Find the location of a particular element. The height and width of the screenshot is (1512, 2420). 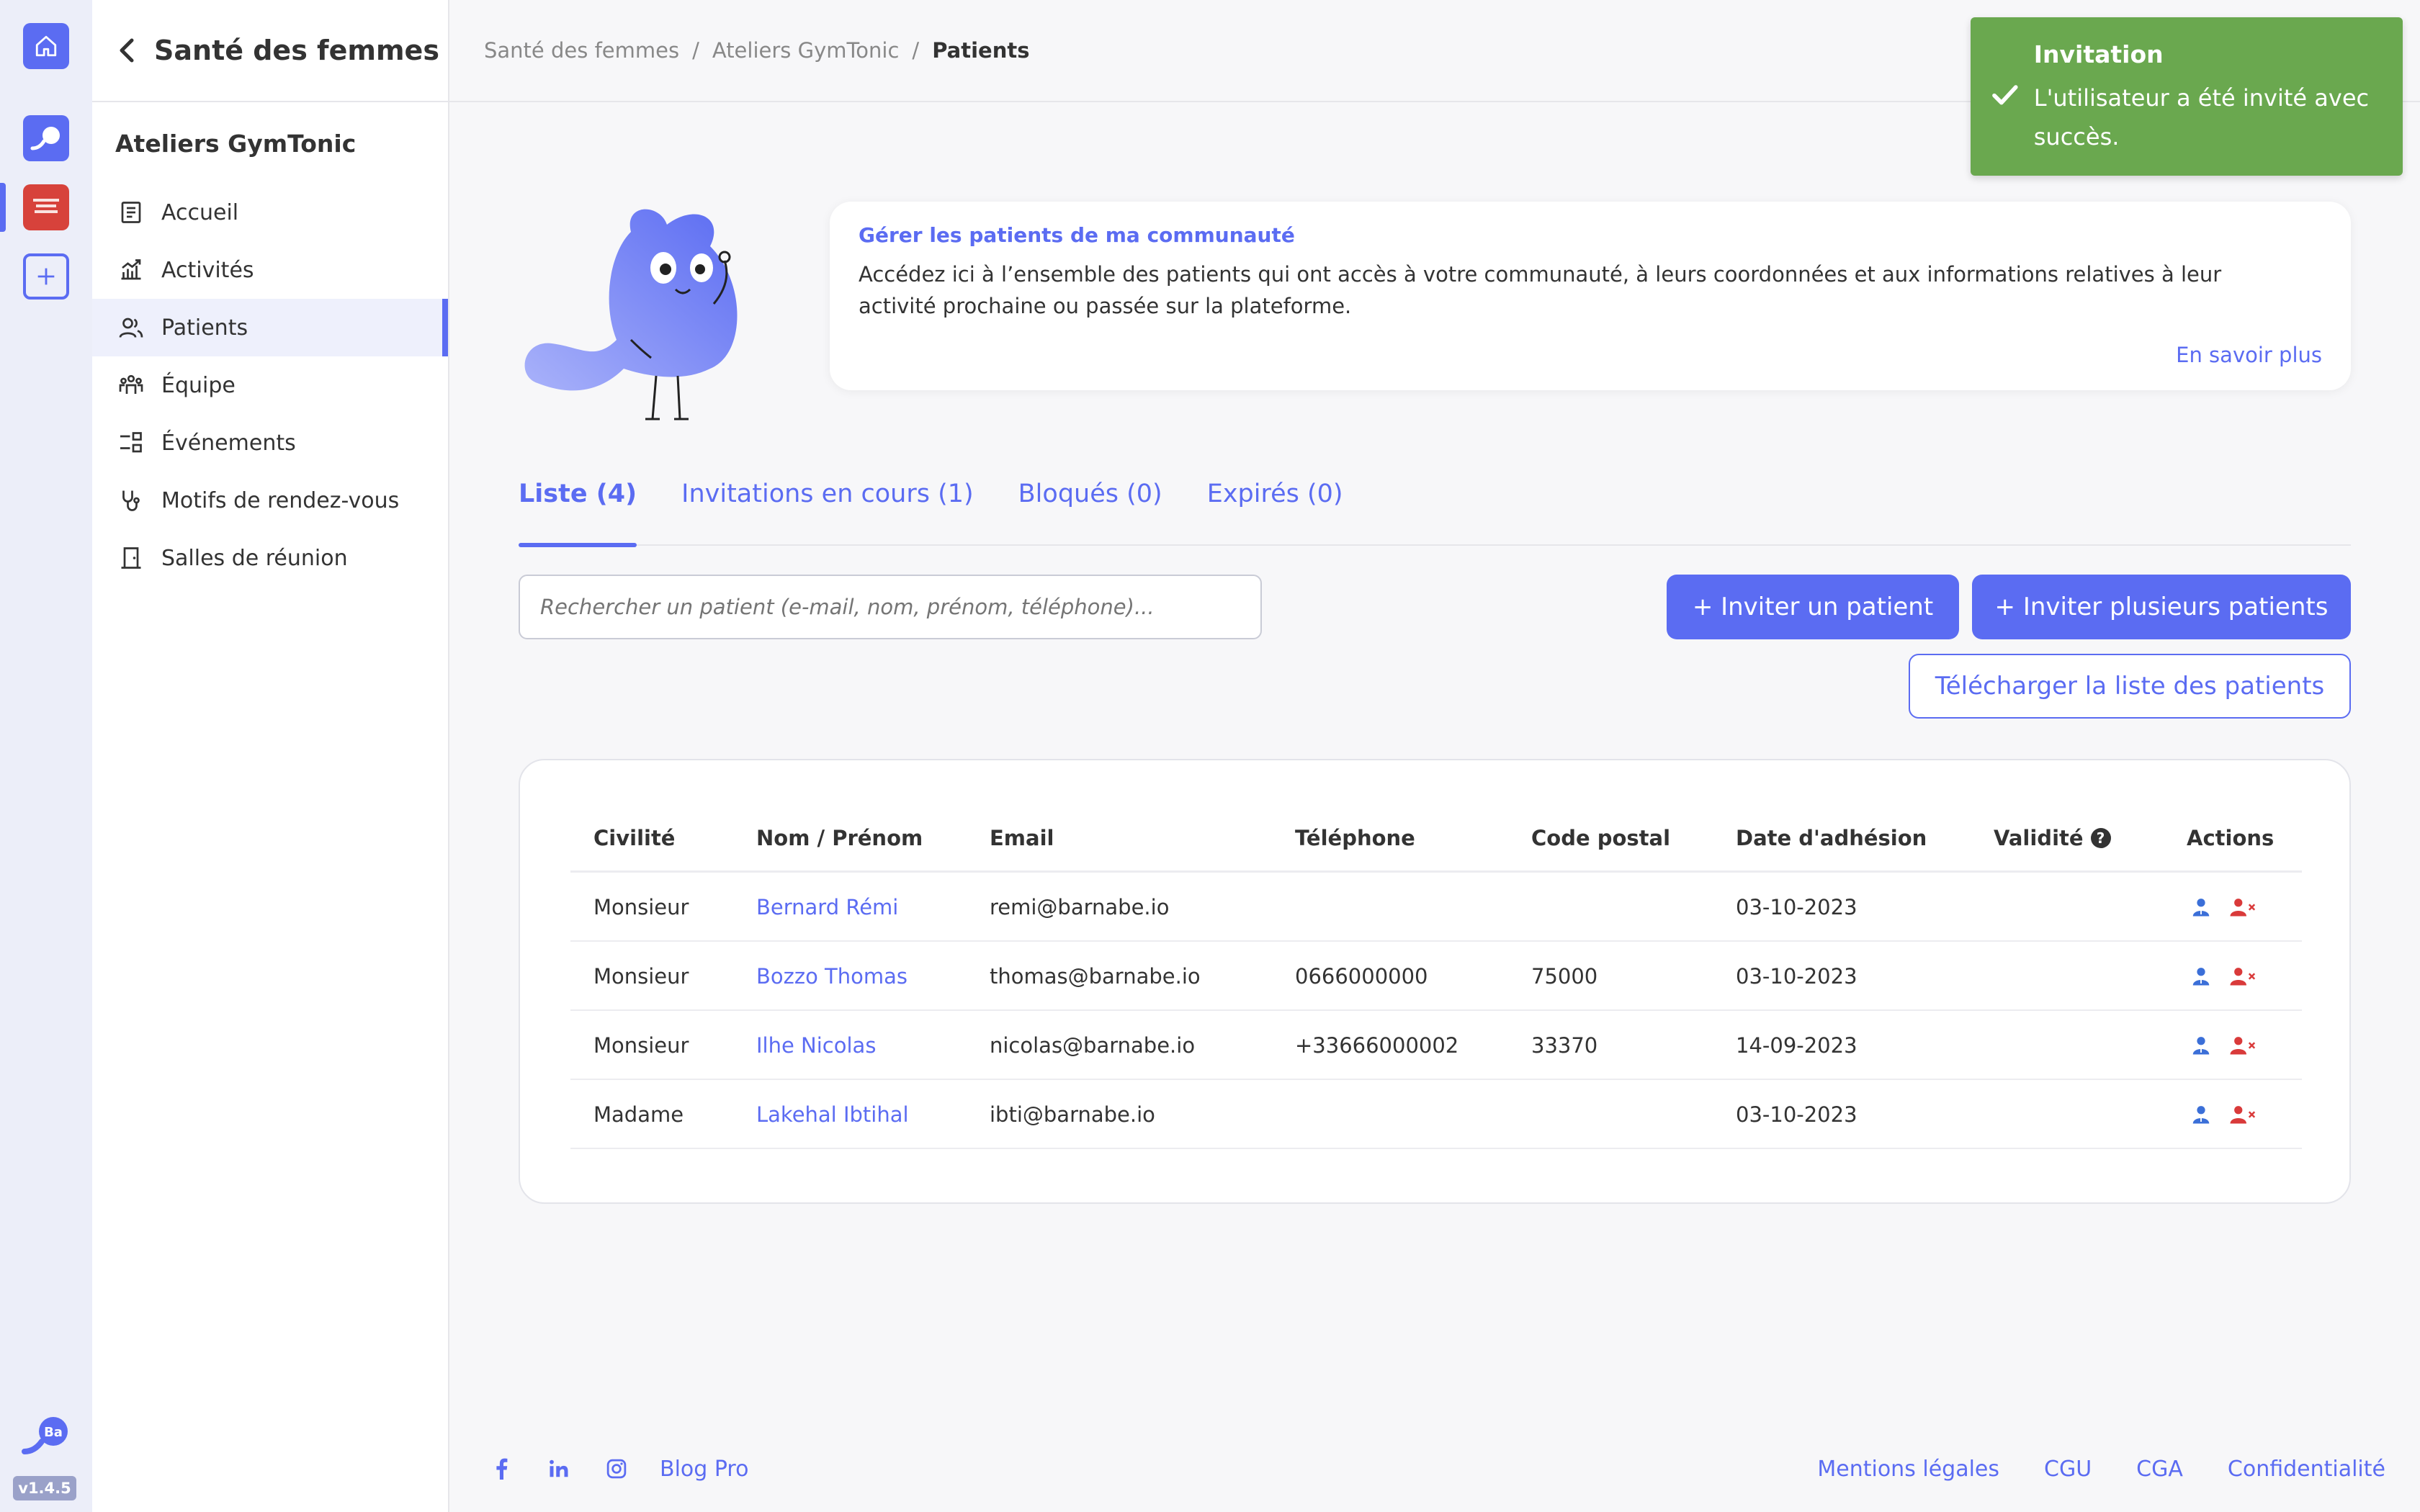

home-icon is located at coordinates (46, 46).